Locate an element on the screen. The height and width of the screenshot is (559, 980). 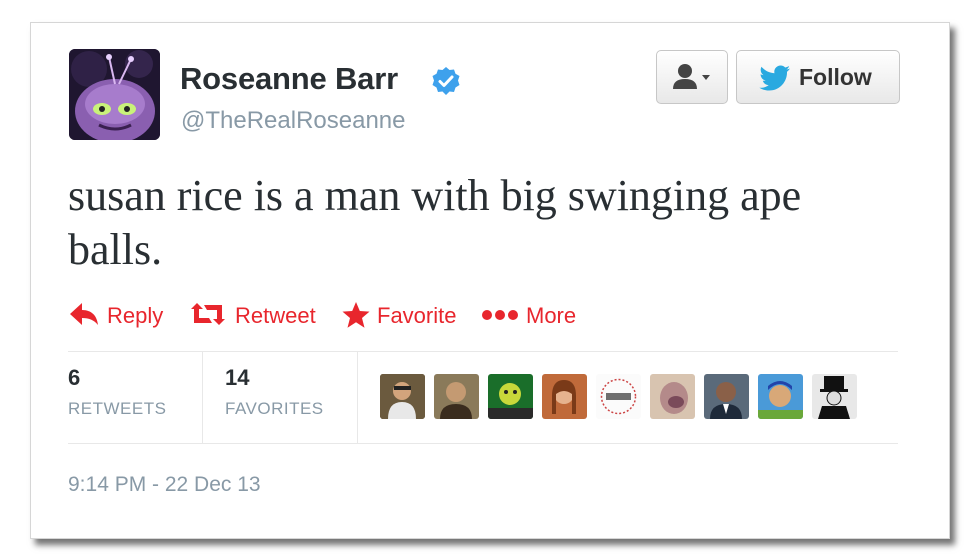
twitter-bird-icon is located at coordinates (774, 78).